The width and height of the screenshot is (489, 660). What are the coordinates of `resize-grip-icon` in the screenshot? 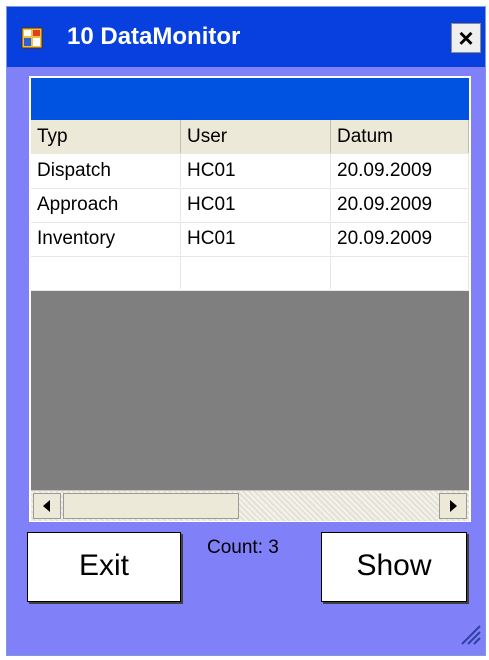 It's located at (470, 634).